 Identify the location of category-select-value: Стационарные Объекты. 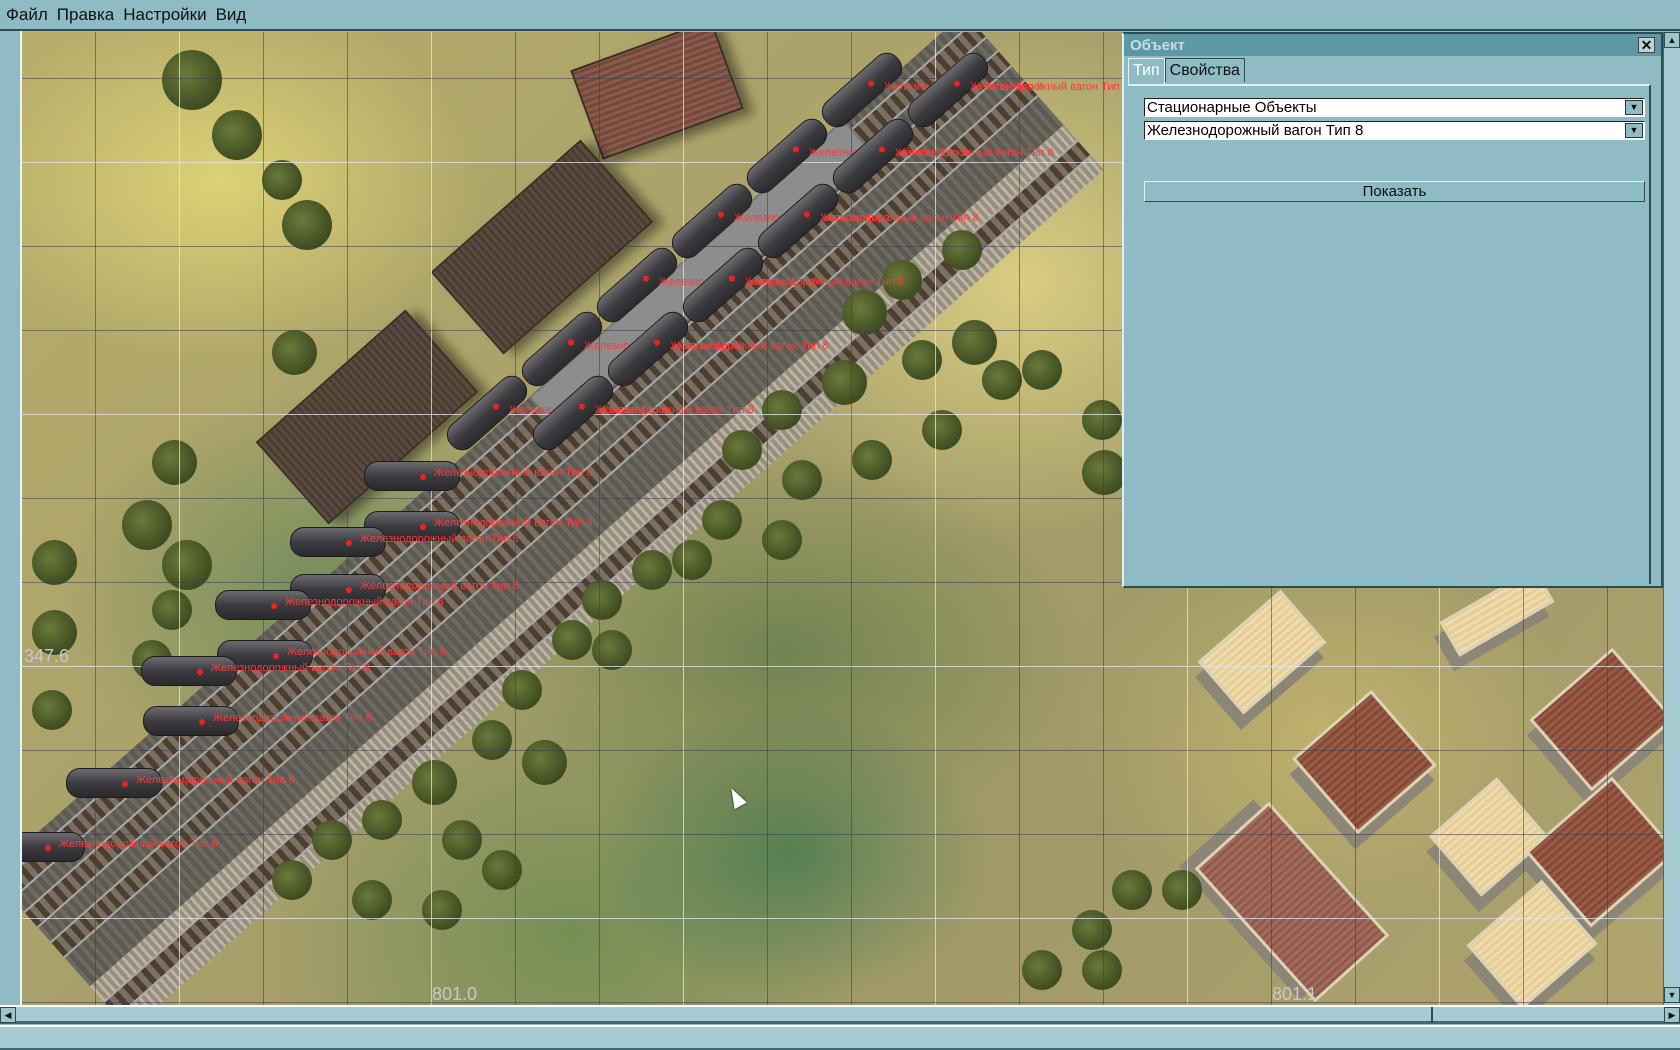
(1232, 107).